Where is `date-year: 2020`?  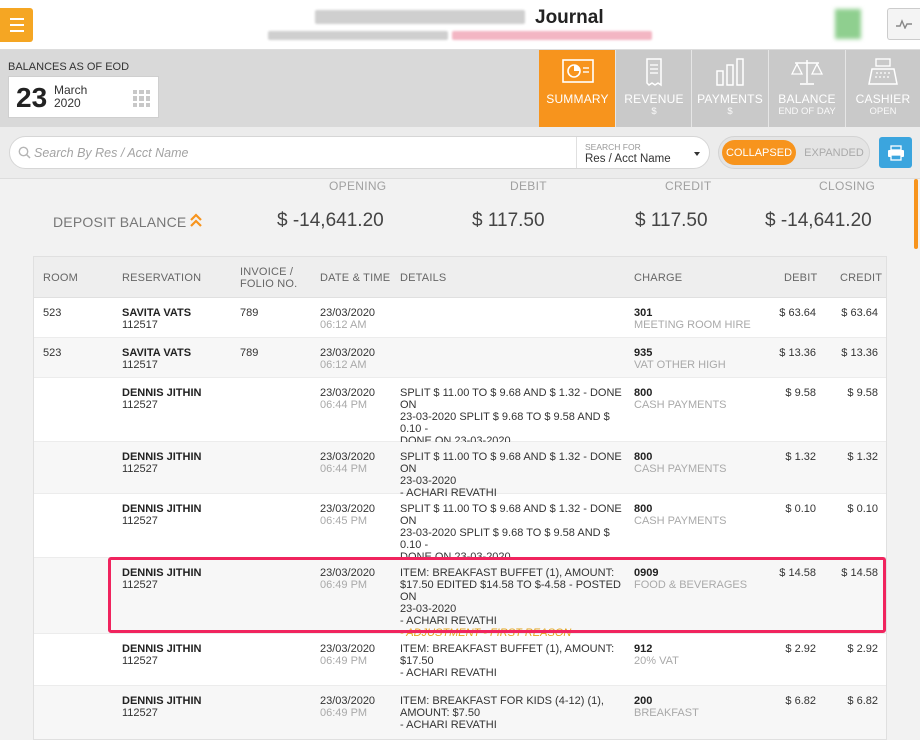
date-year: 2020 is located at coordinates (67, 103).